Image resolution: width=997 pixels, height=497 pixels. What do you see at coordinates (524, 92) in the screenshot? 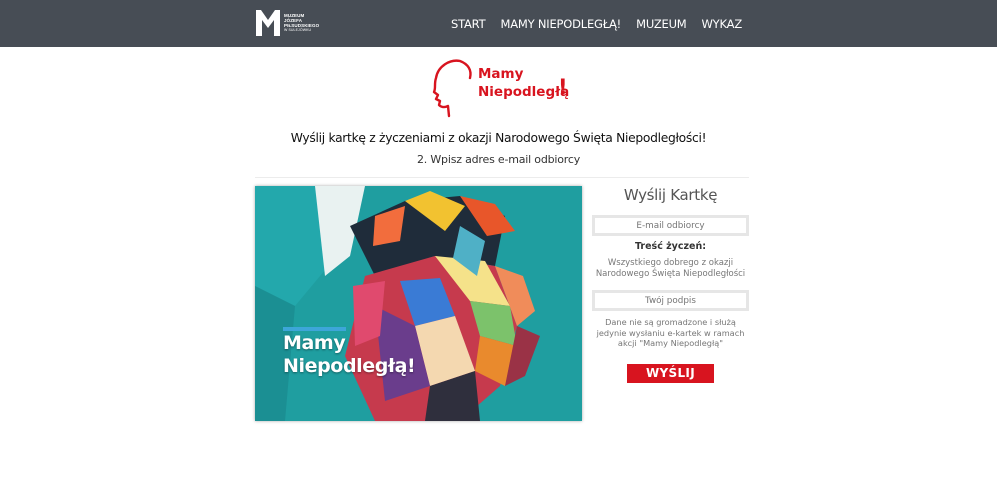
I see `campaign-logo-line2: Niepodległą` at bounding box center [524, 92].